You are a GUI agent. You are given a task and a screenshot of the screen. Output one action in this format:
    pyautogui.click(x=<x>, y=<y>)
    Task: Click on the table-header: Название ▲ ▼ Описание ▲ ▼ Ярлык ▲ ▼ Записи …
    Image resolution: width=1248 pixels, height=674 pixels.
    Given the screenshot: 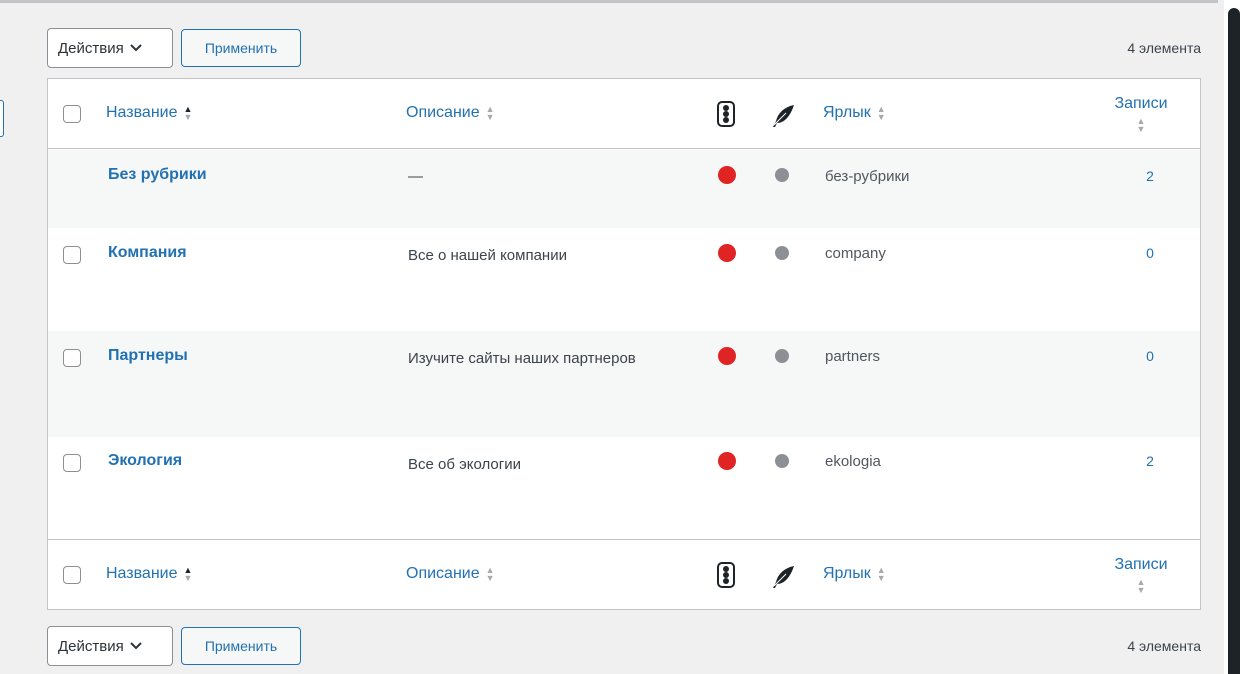 What is the action you would take?
    pyautogui.click(x=624, y=114)
    